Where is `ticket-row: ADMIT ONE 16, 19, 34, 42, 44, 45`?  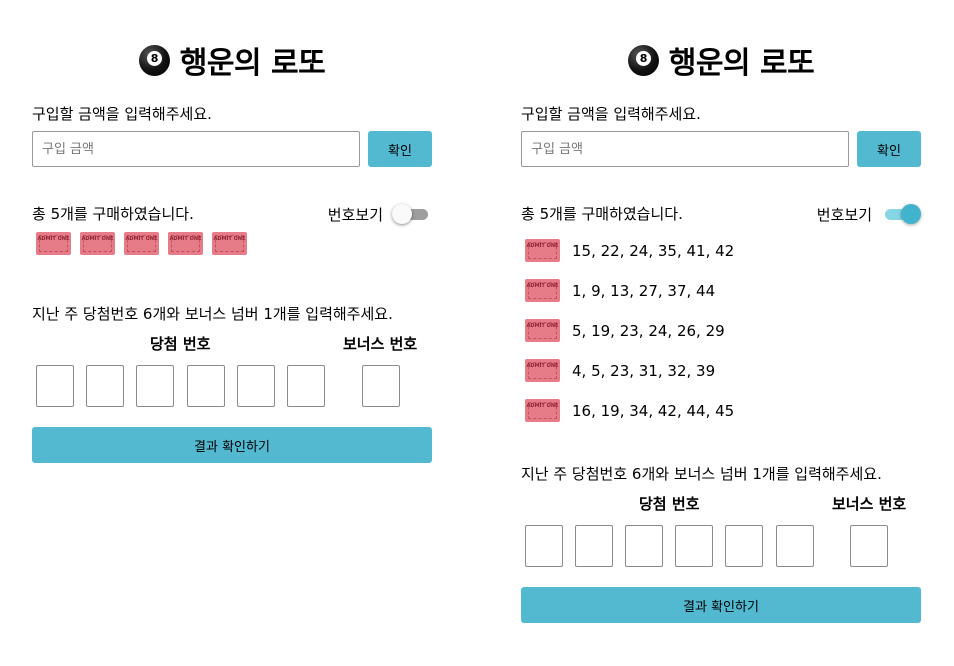 ticket-row: ADMIT ONE 16, 19, 34, 42, 44, 45 is located at coordinates (629, 411).